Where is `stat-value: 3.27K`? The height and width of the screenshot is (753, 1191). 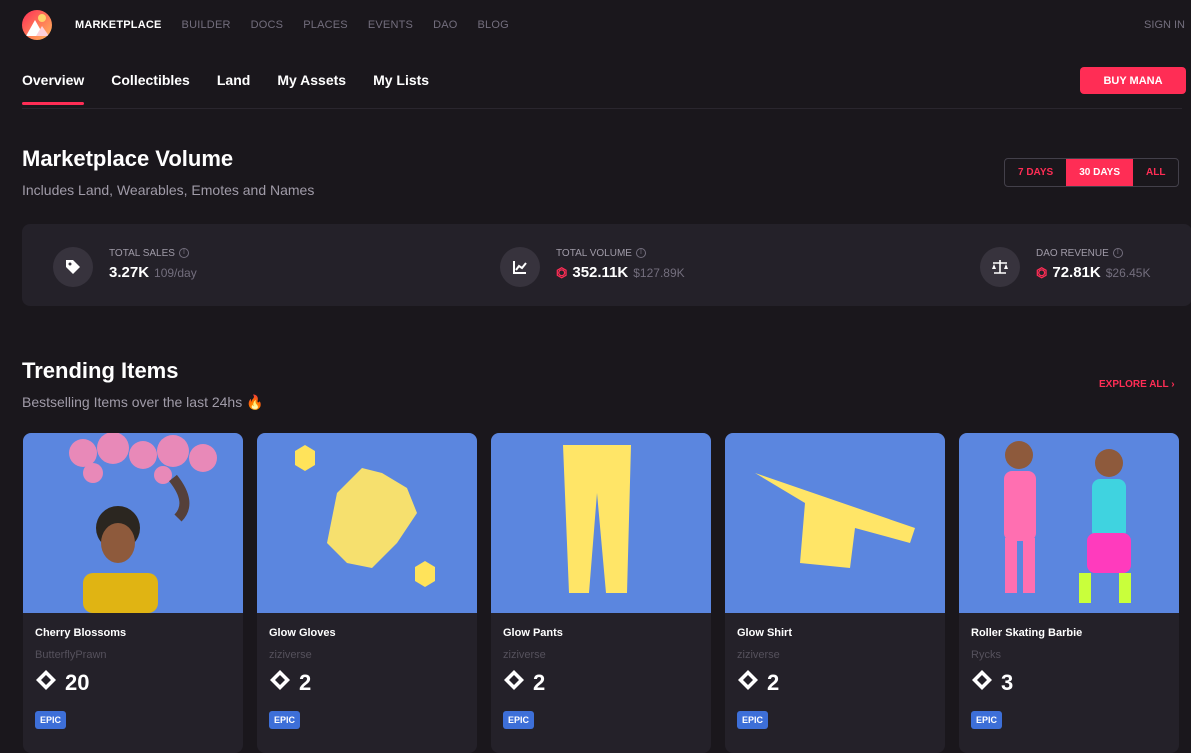 stat-value: 3.27K is located at coordinates (129, 272).